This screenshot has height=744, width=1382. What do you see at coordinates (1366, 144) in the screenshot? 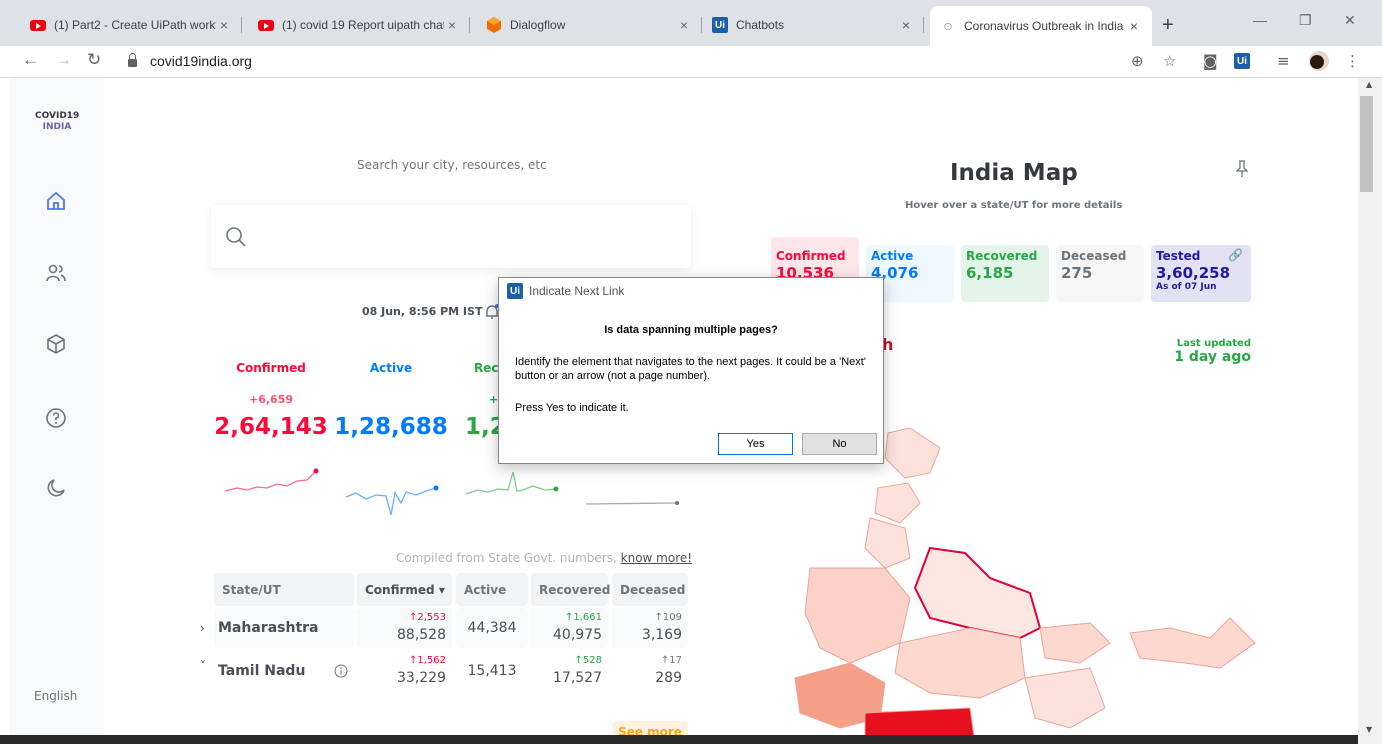
I see `scrollbar-thumb` at bounding box center [1366, 144].